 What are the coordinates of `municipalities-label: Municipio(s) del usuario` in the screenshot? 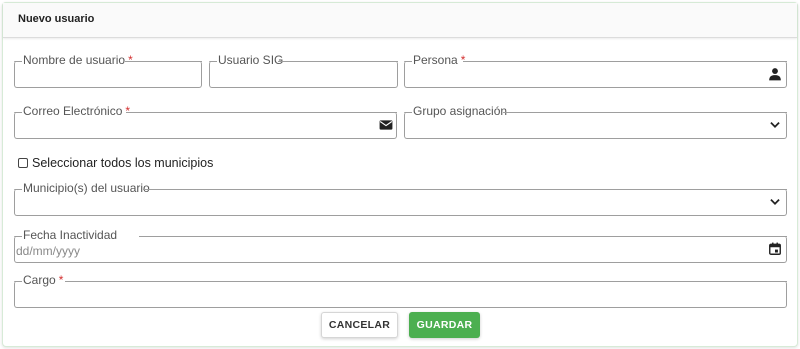 It's located at (86, 188).